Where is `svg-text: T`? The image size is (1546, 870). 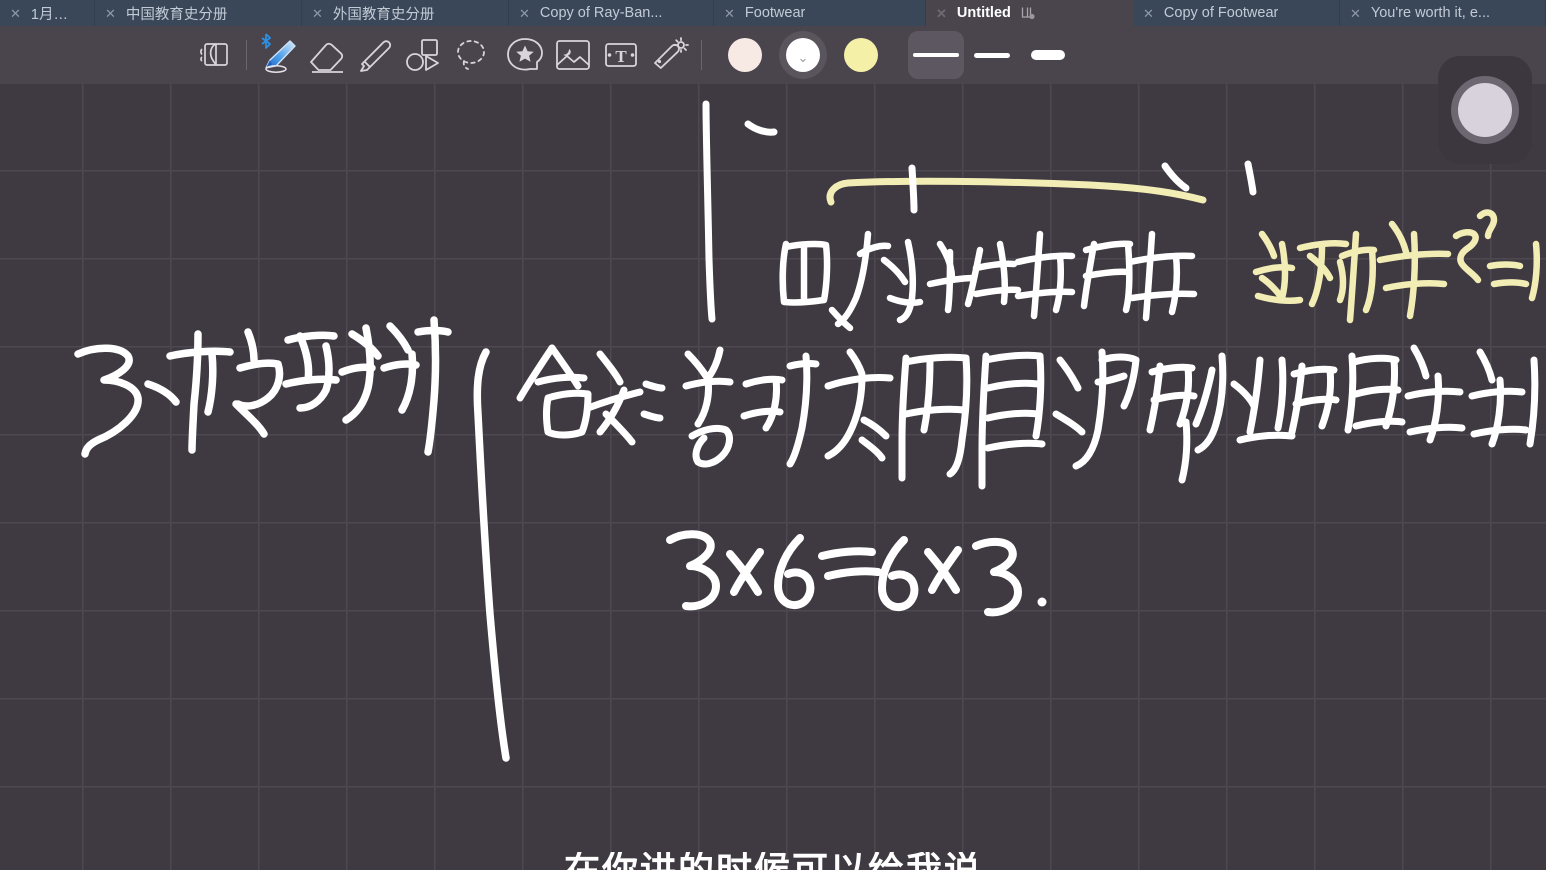 svg-text: T is located at coordinates (621, 56).